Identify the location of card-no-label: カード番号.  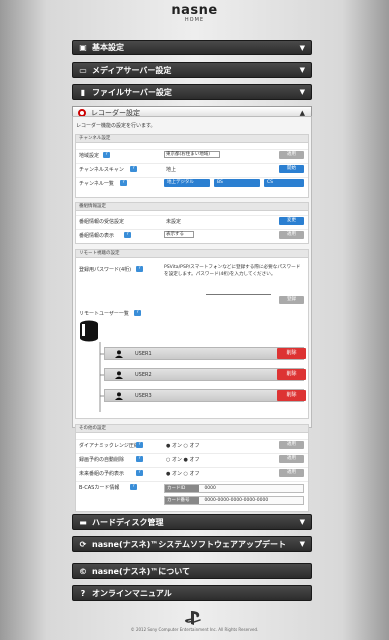
(182, 500).